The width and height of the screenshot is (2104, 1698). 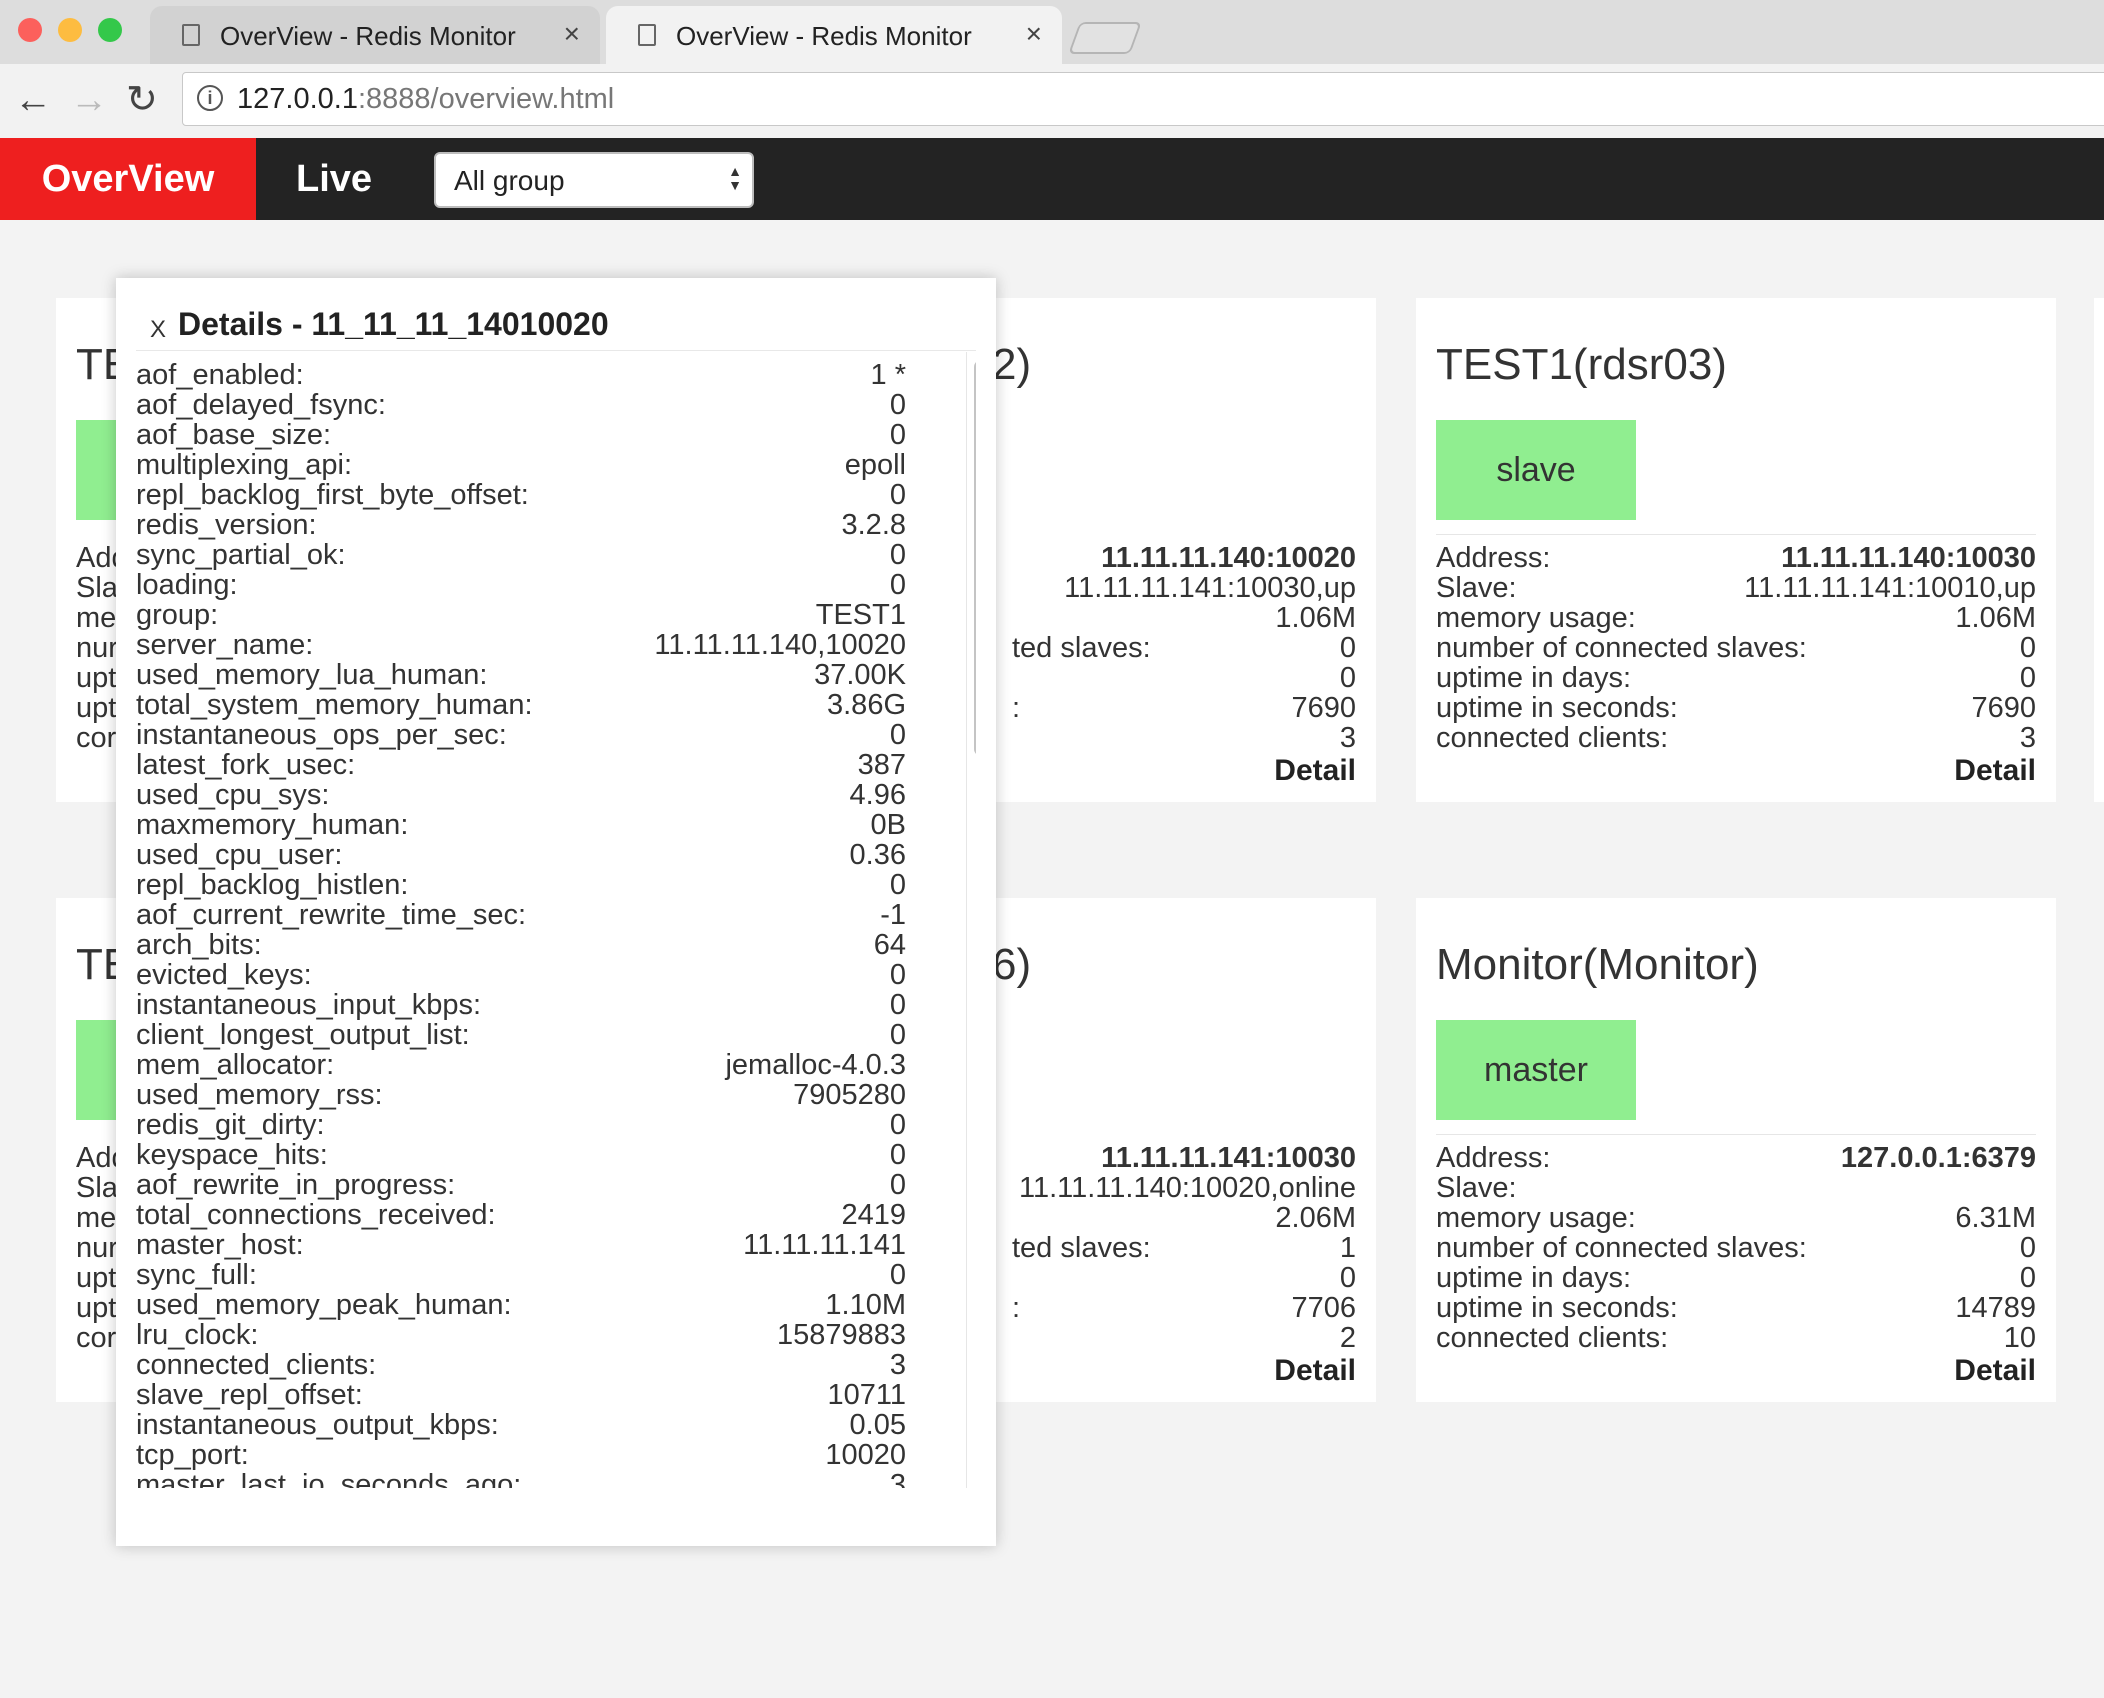 I want to click on detail-row: loading: 0, so click(x=541, y=585).